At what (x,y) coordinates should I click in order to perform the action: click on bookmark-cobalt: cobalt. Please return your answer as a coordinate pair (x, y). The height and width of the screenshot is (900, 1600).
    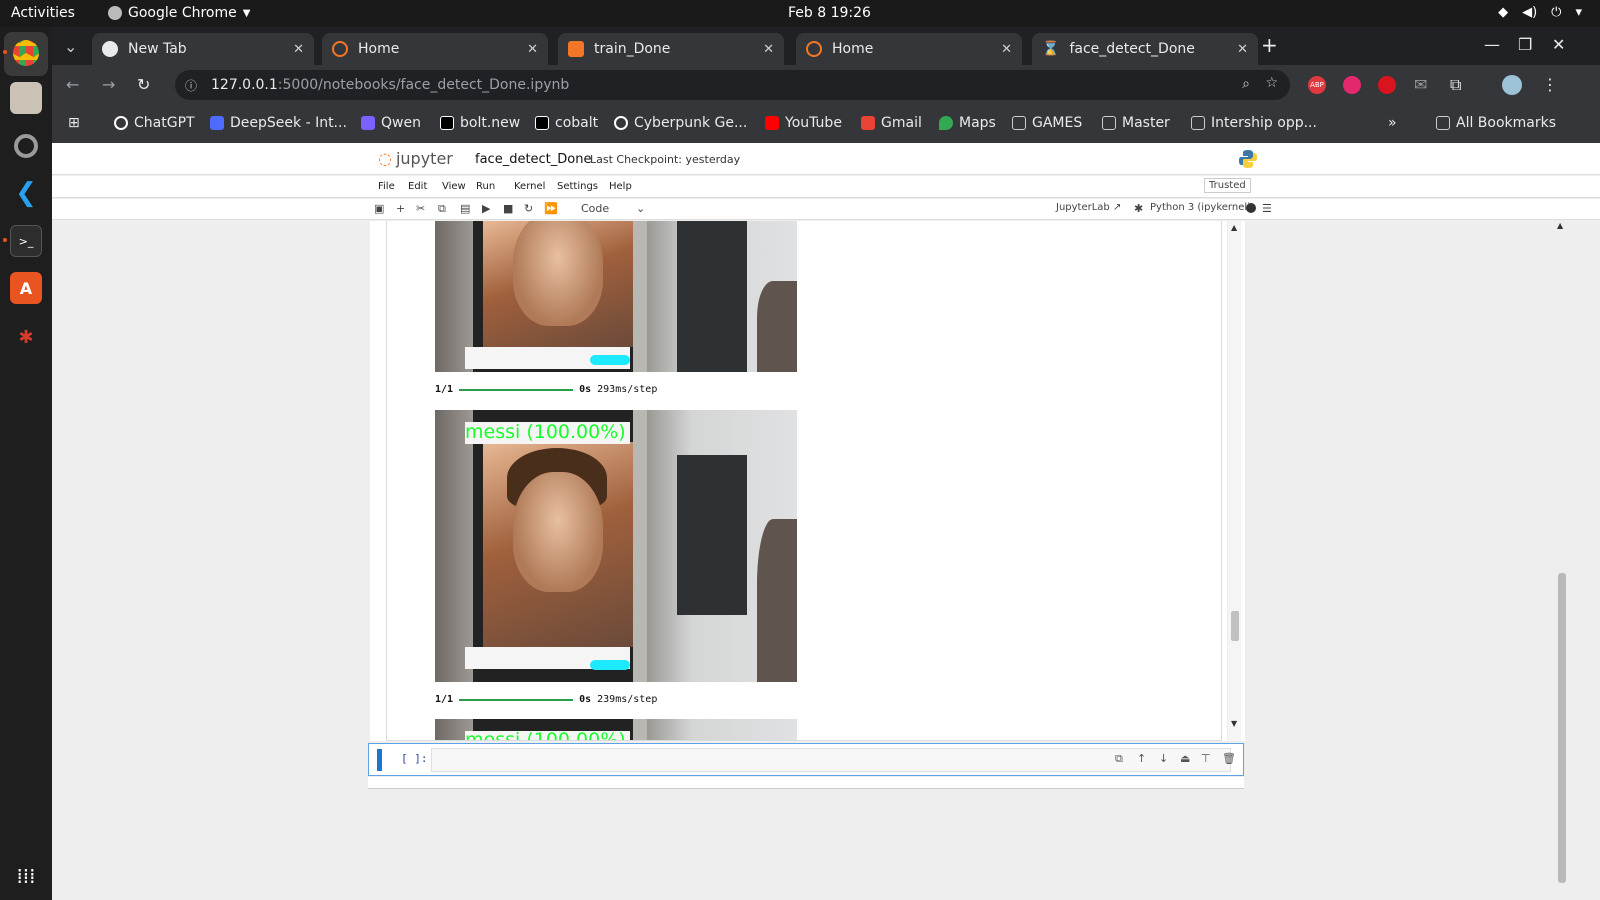
    Looking at the image, I should click on (566, 123).